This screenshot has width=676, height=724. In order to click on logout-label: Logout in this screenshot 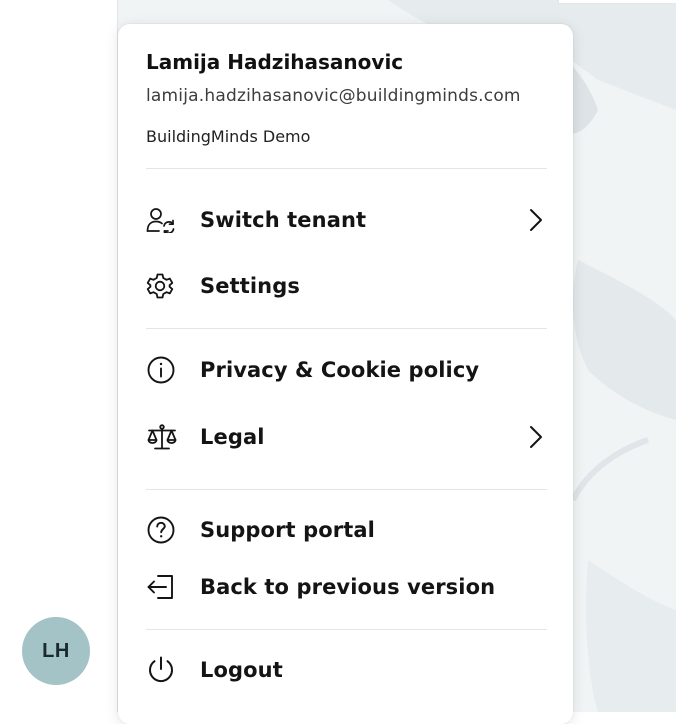, I will do `click(241, 670)`.